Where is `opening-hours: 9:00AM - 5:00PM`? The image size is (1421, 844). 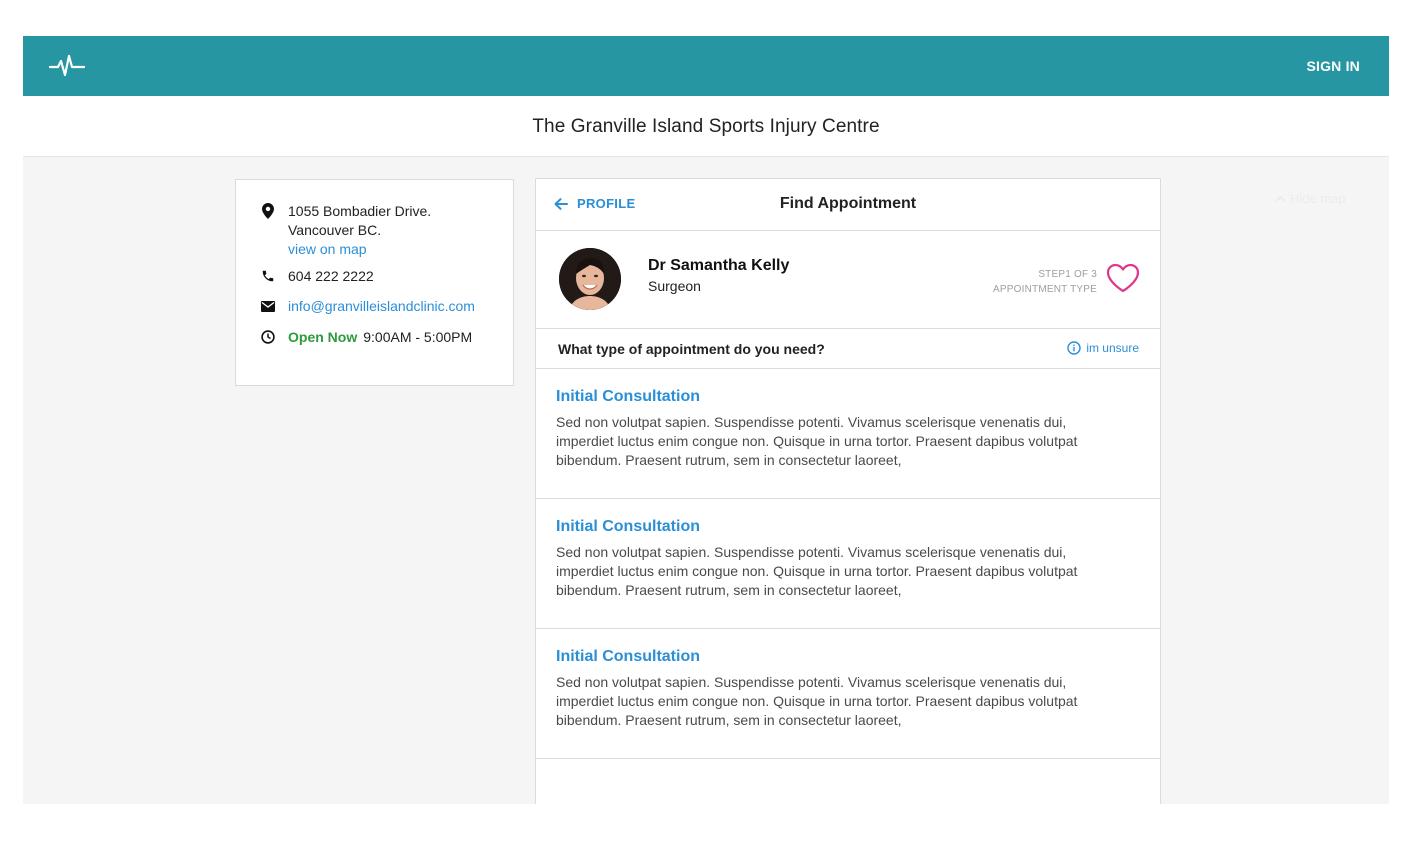 opening-hours: 9:00AM - 5:00PM is located at coordinates (418, 337).